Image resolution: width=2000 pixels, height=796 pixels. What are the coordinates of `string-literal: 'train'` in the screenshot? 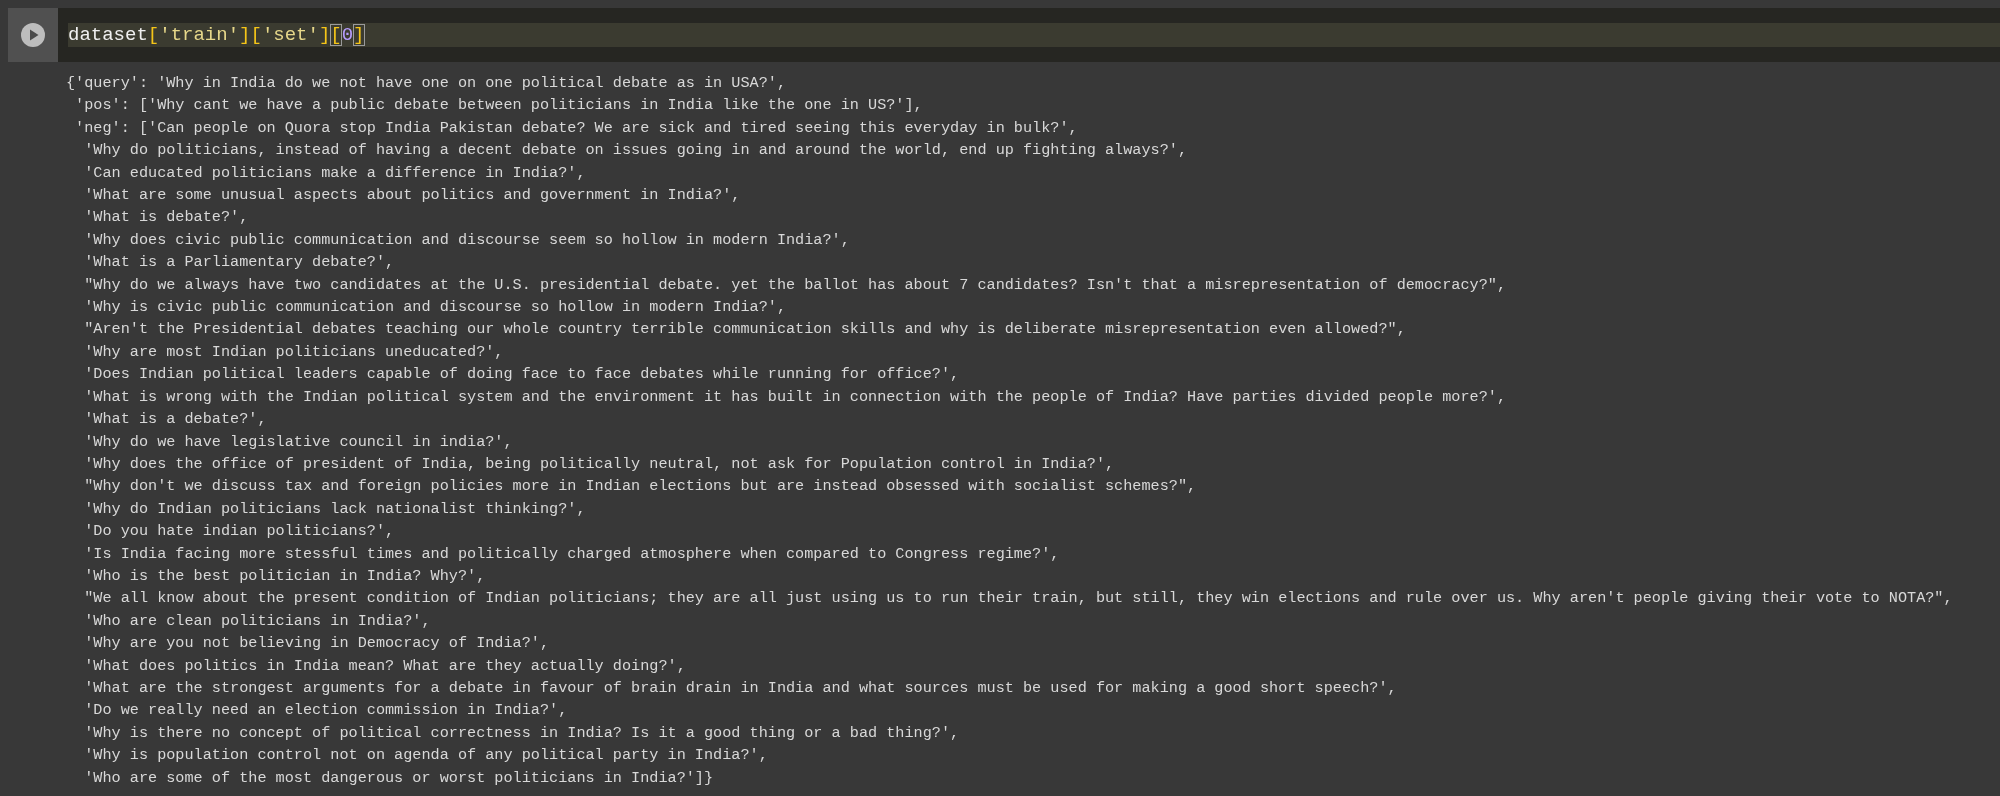 It's located at (199, 35).